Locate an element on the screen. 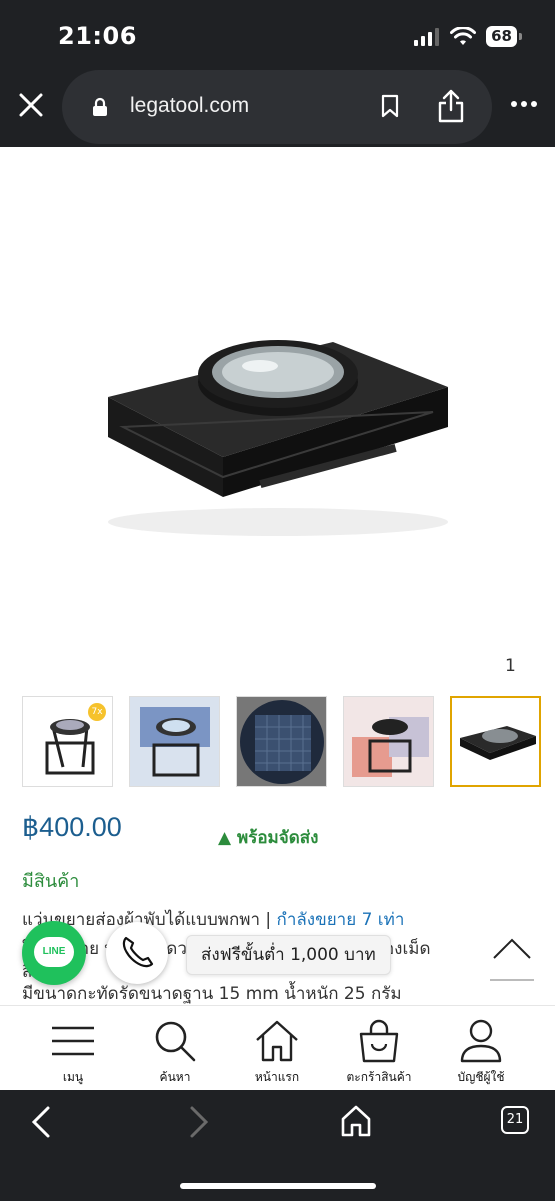 Image resolution: width=555 pixels, height=1201 pixels. desc-highlight: กำลังขยาย 7 เท่า is located at coordinates (340, 920).